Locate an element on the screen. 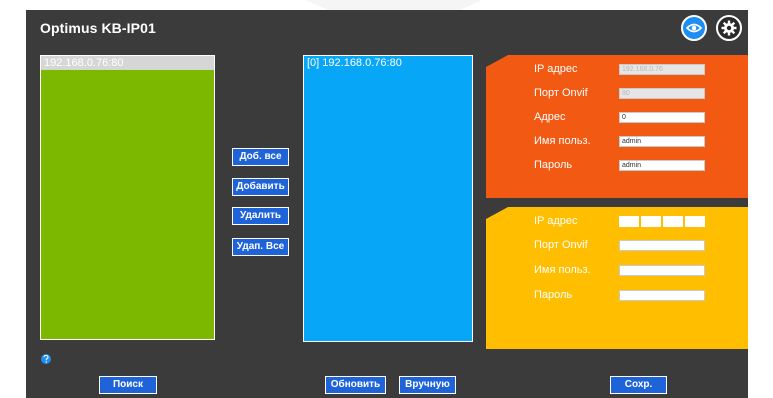 The height and width of the screenshot is (398, 773). onvif-port-field is located at coordinates (662, 245).